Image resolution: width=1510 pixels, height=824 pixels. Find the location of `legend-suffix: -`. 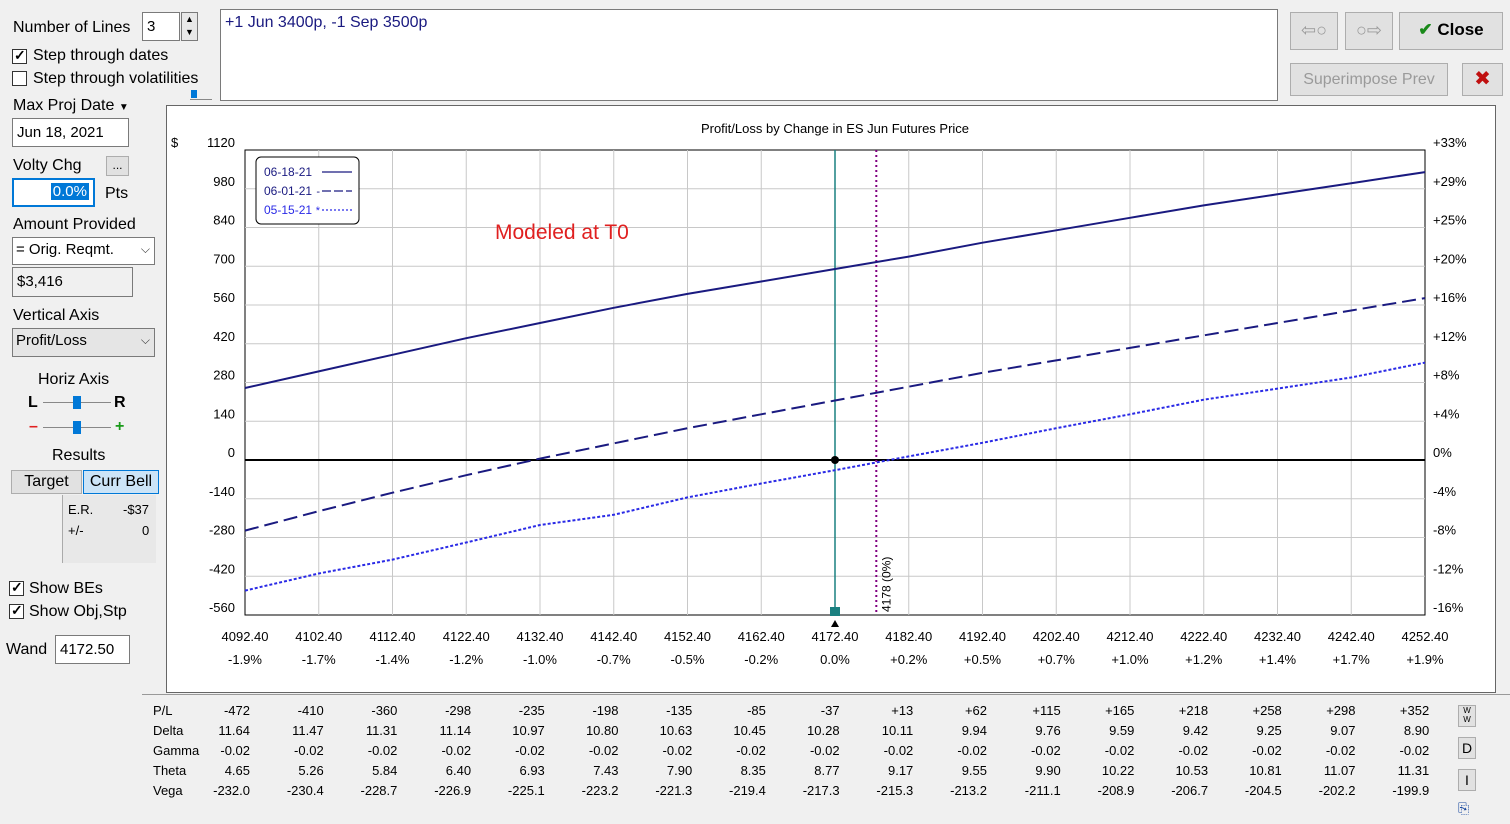

legend-suffix: - is located at coordinates (318, 192).